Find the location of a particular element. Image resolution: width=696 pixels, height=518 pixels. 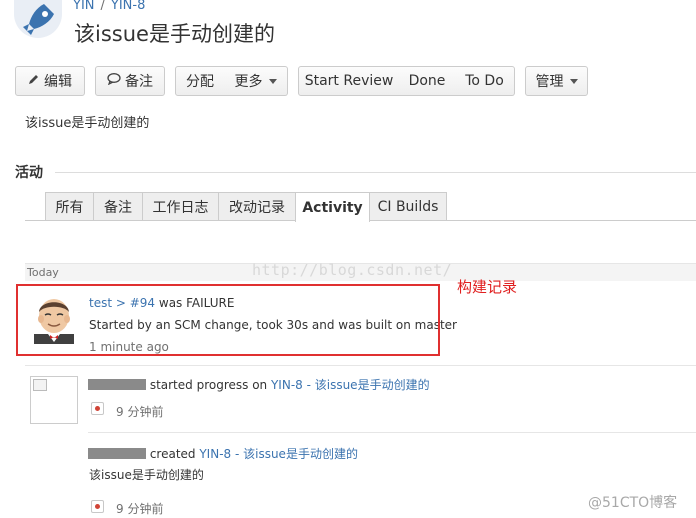

breadcrumb: YIN / YIN-8 is located at coordinates (109, 6).